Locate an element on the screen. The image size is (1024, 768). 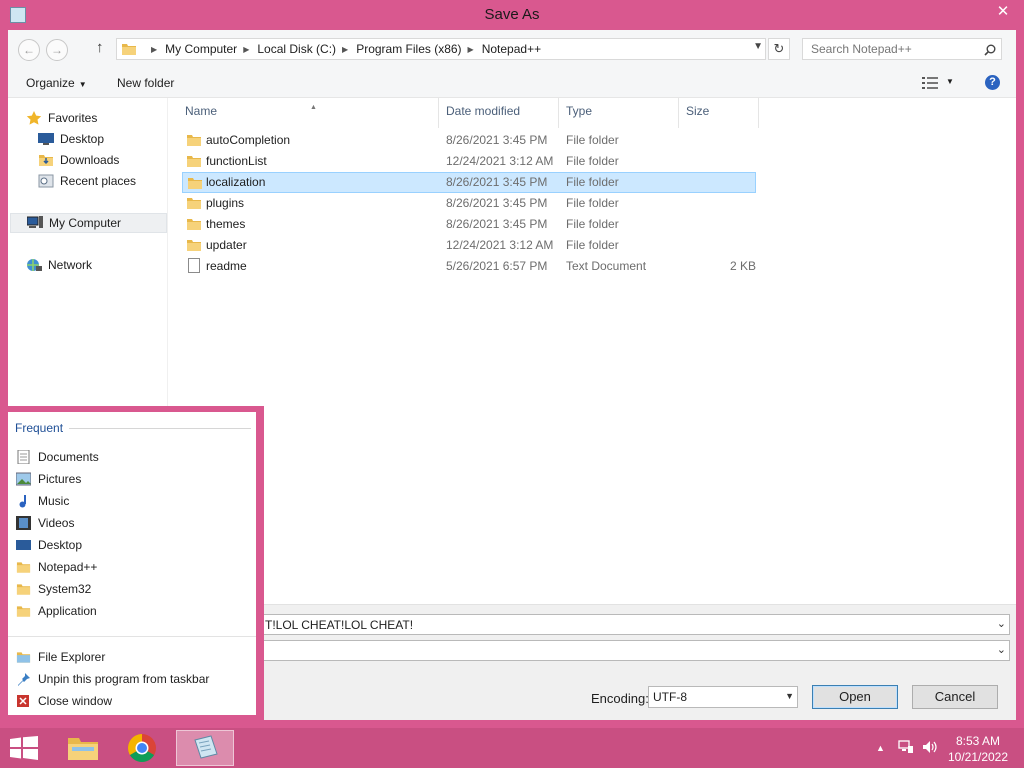
nav-recent-places: Recent places is located at coordinates (116, 181).